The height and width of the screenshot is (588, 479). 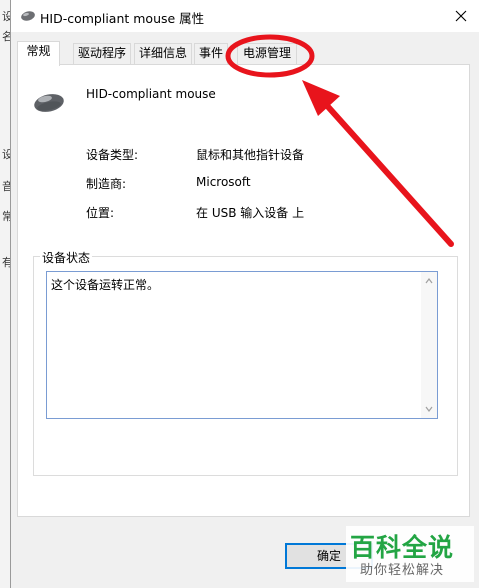 What do you see at coordinates (66, 257) in the screenshot?
I see `device-status-legend: 设备状态` at bounding box center [66, 257].